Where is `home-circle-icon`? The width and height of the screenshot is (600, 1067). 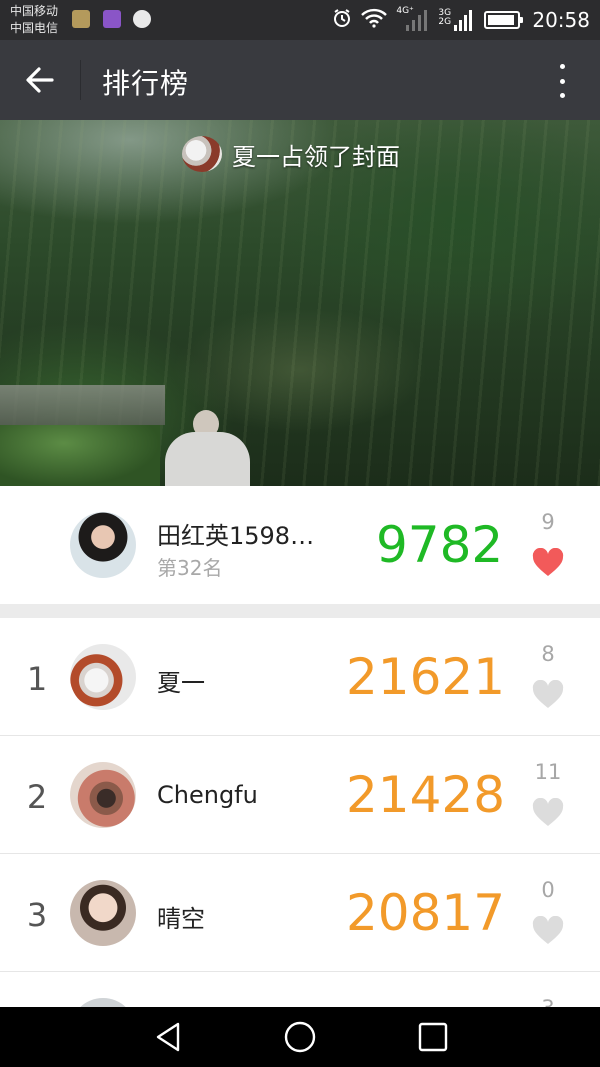
home-circle-icon is located at coordinates (300, 1037).